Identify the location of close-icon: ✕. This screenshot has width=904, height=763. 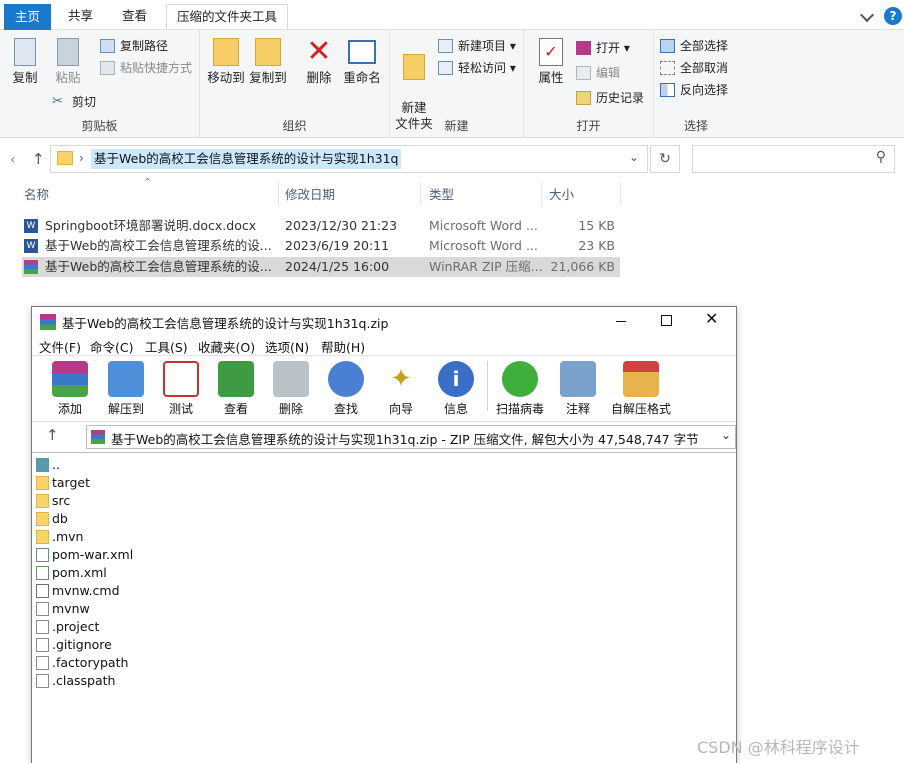
(711, 318).